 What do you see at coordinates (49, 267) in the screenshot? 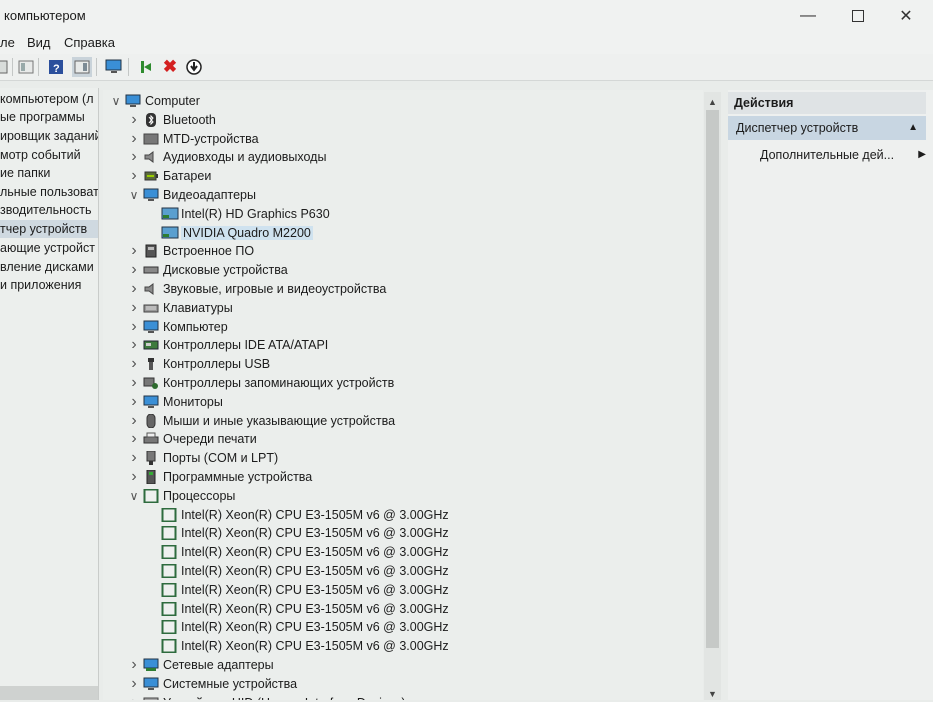
I see `nav-item-disk-management: вление дисками` at bounding box center [49, 267].